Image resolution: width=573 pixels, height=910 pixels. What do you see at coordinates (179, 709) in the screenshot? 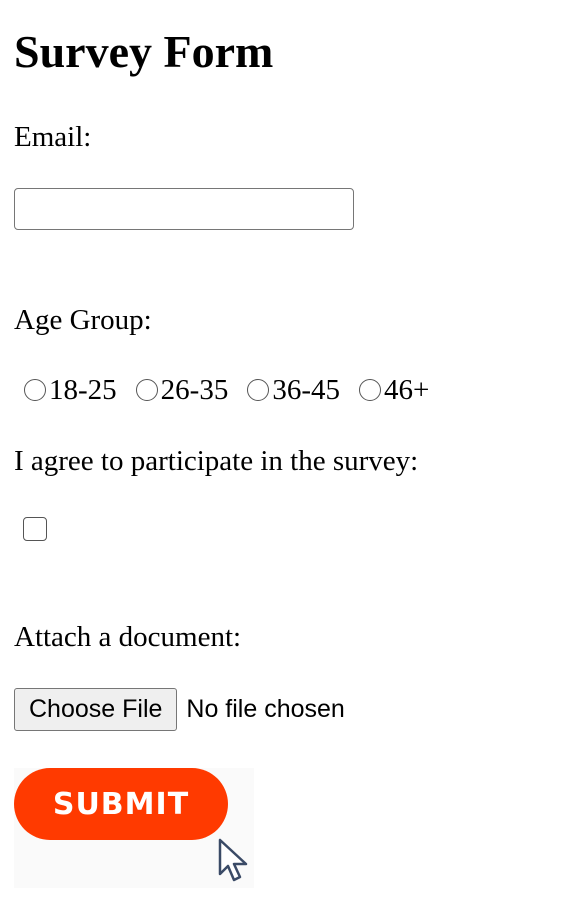
I see `file-picker: Choose File No file chosen` at bounding box center [179, 709].